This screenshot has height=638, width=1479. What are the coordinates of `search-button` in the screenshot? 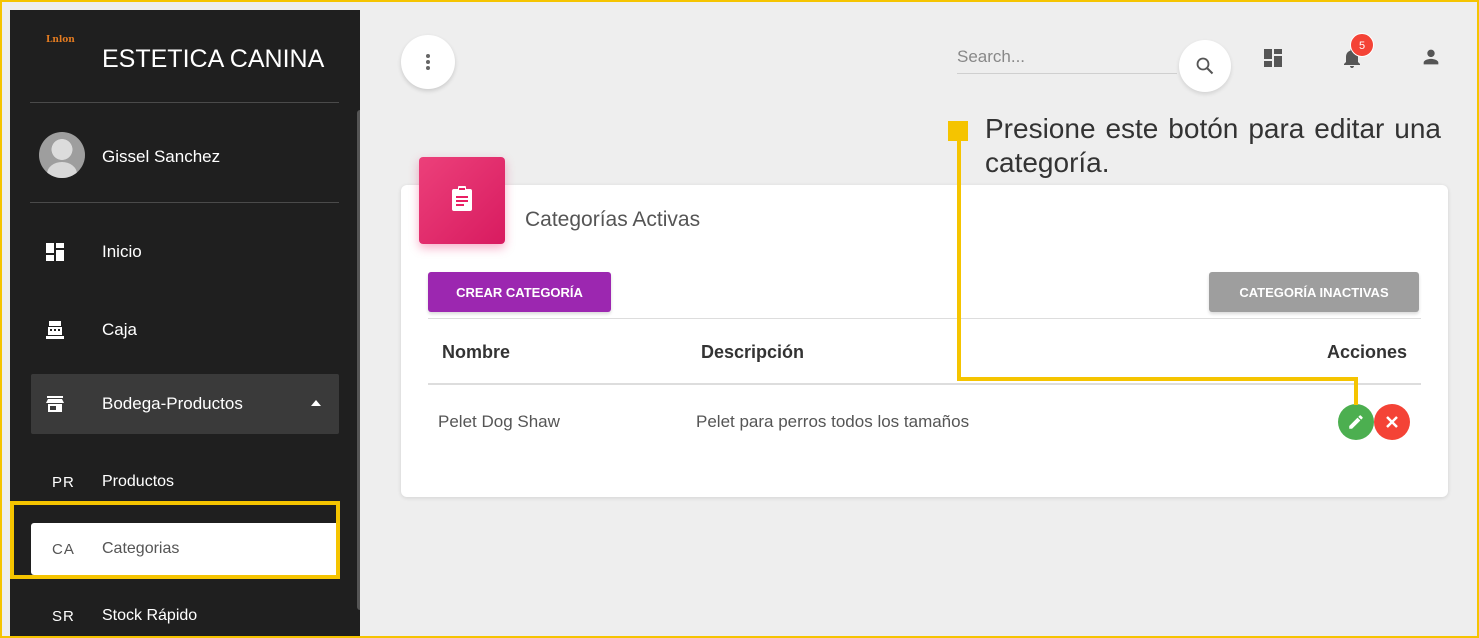 It's located at (1205, 66).